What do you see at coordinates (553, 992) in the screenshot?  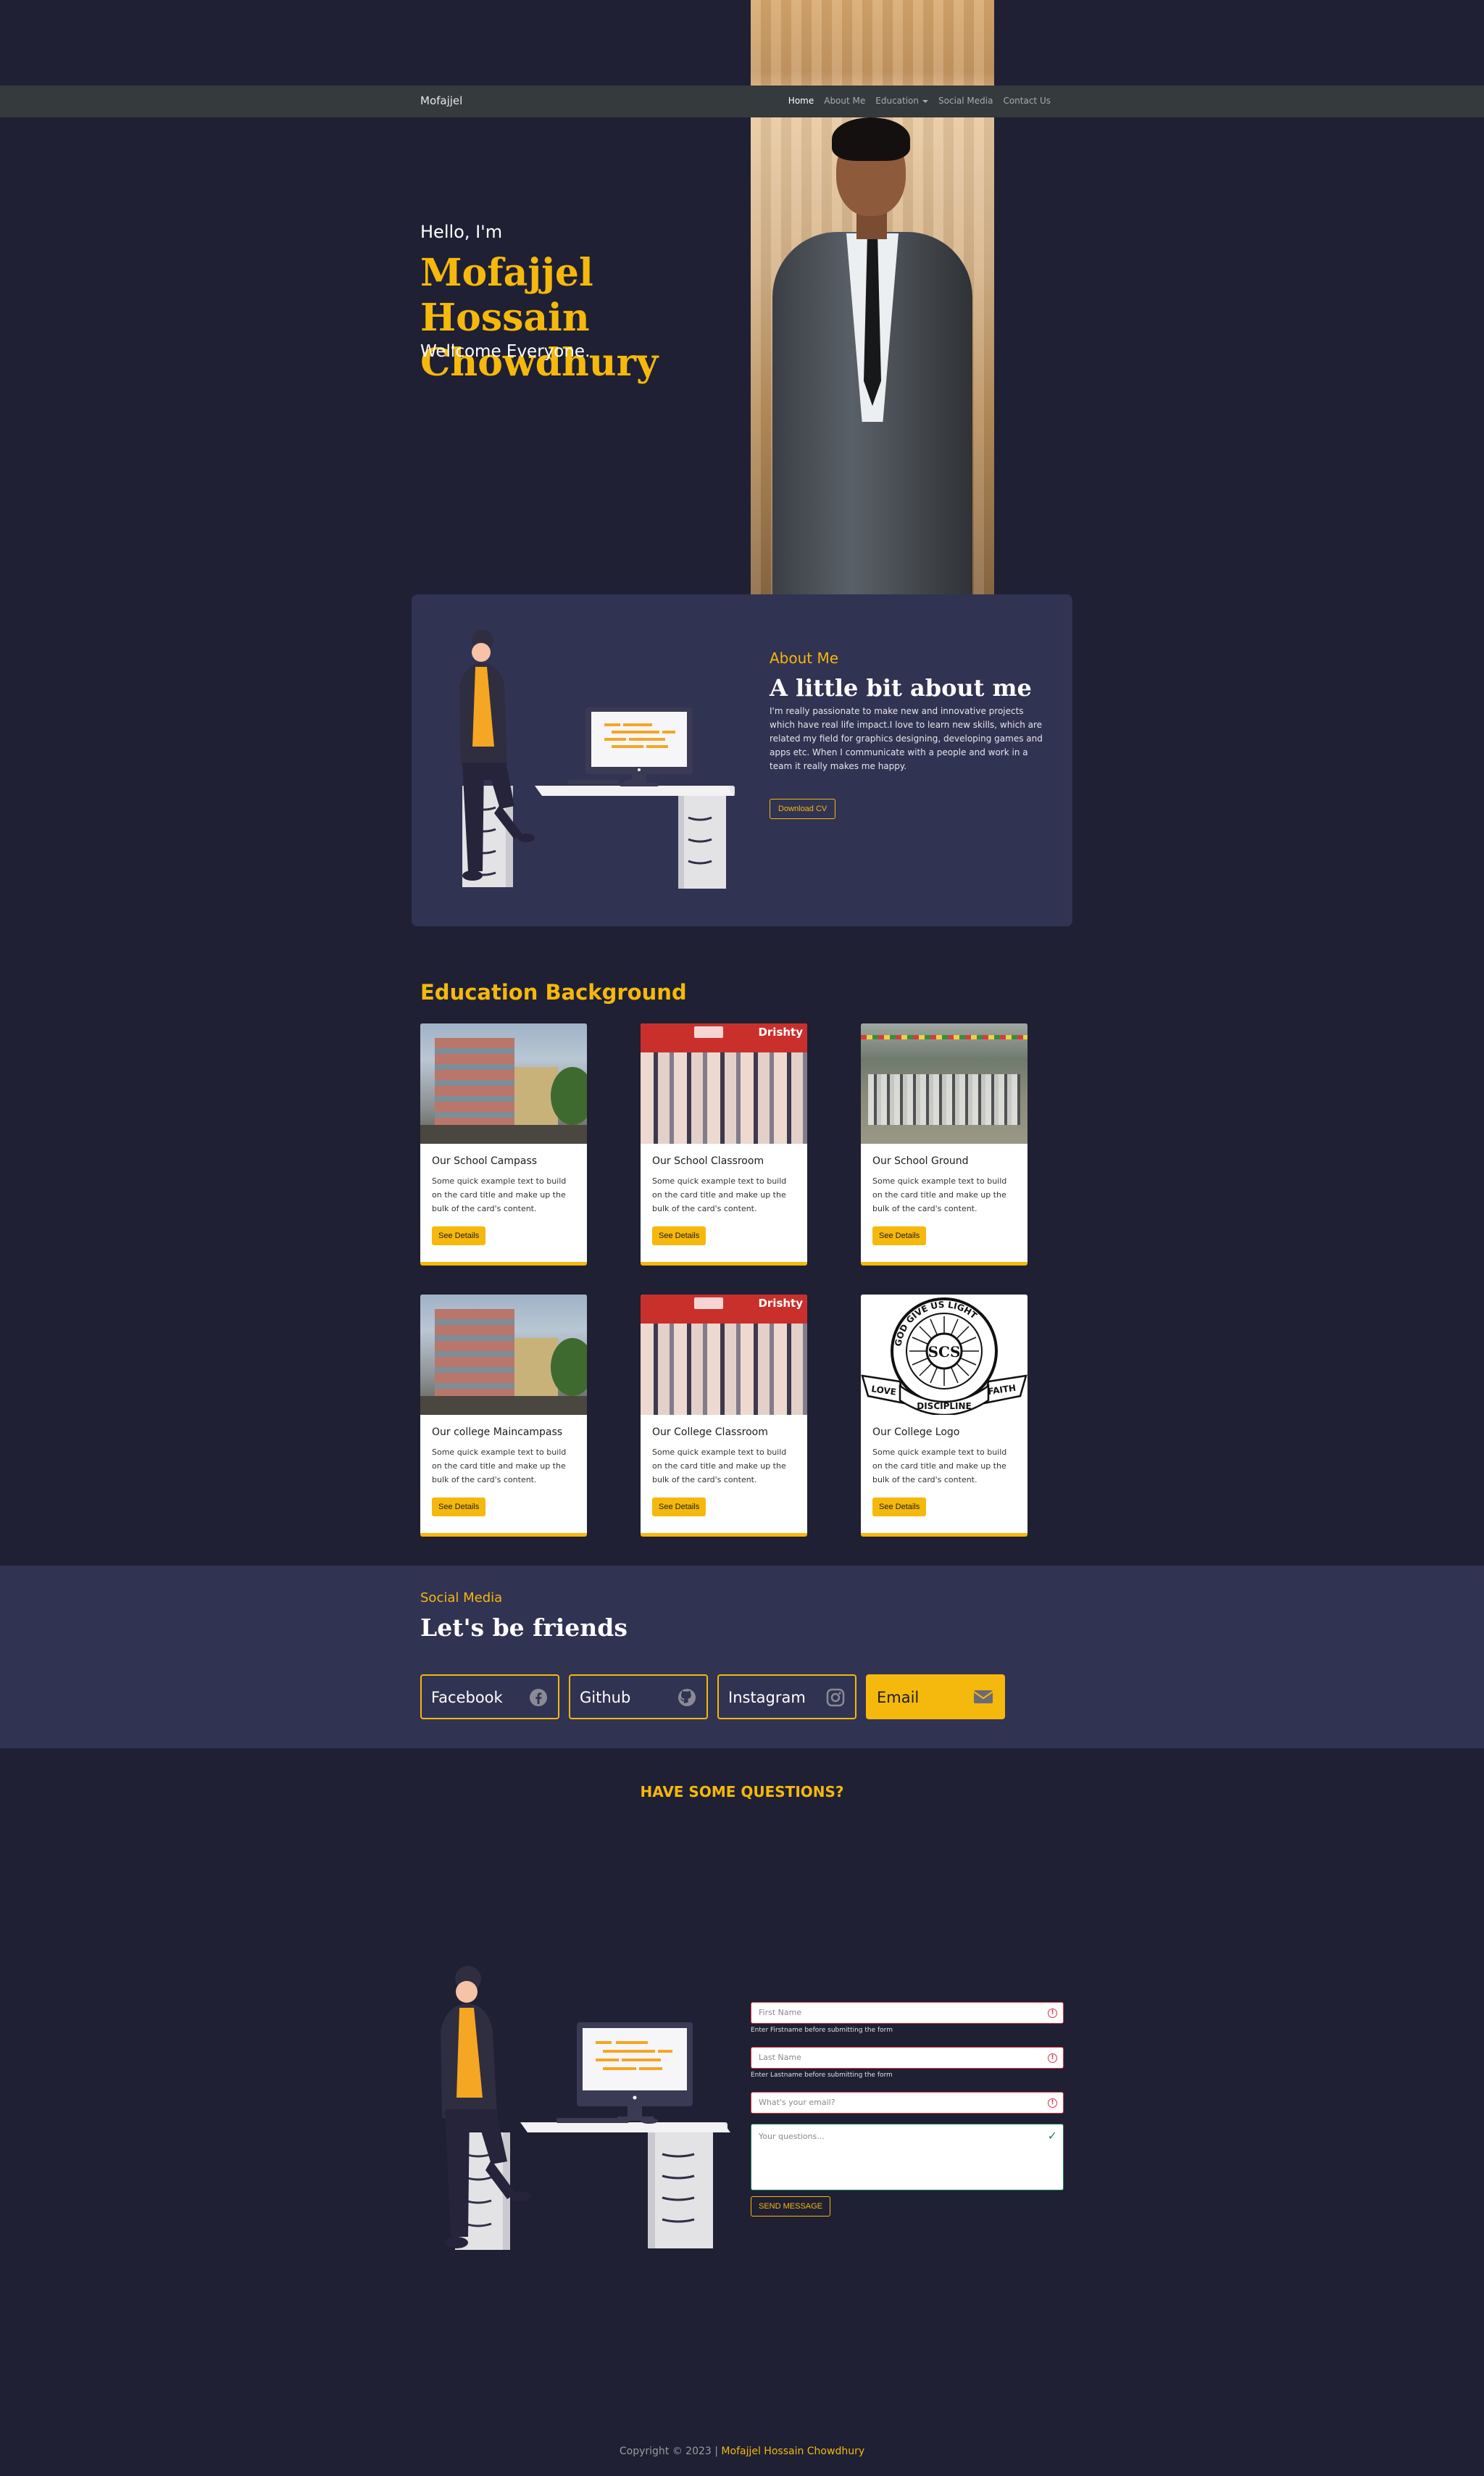 I see `education-title: Education Background` at bounding box center [553, 992].